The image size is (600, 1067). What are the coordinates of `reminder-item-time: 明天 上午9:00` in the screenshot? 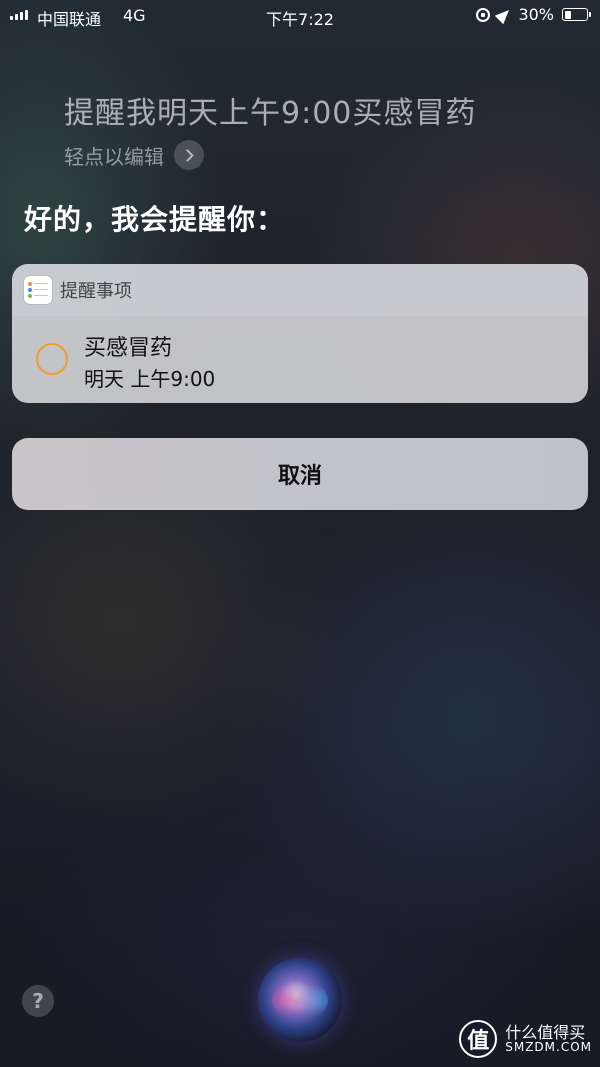 It's located at (150, 379).